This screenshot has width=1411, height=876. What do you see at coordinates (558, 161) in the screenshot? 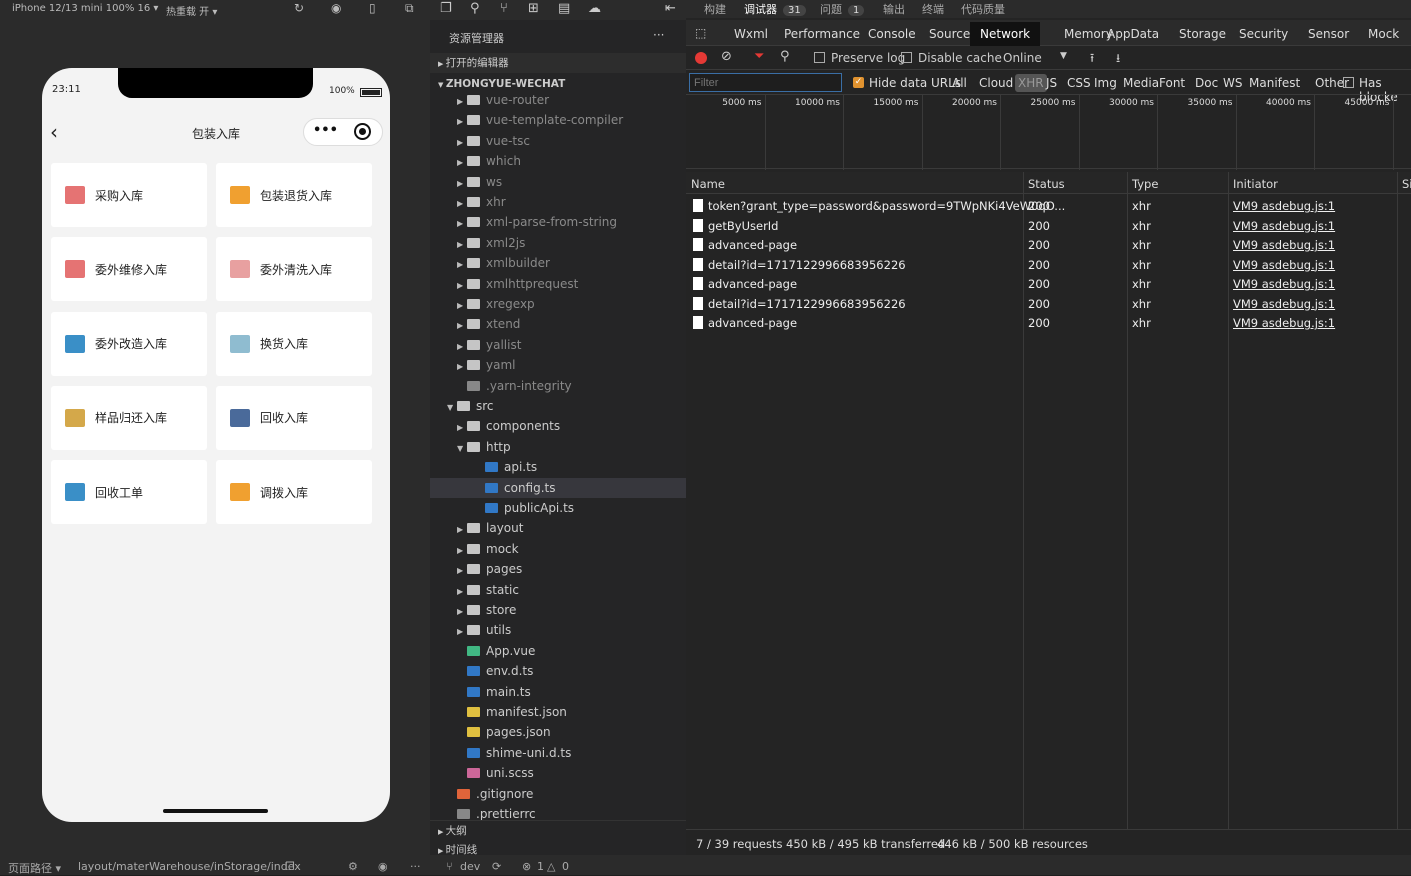
I see `tree-folder: ▶ which` at bounding box center [558, 161].